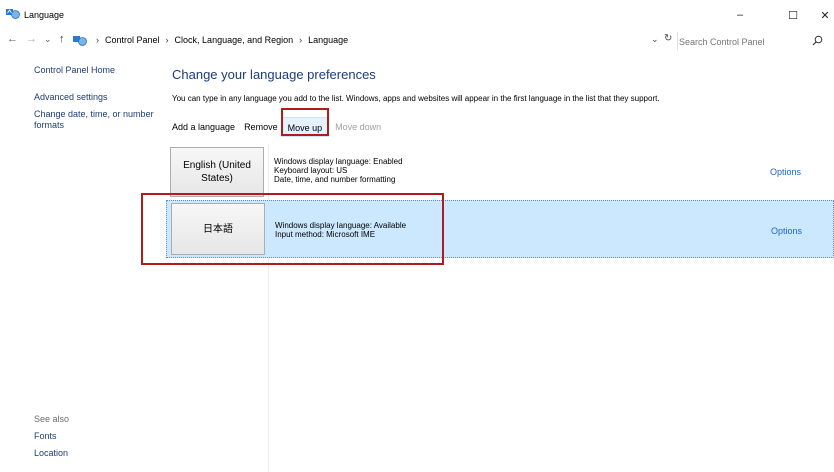  What do you see at coordinates (417, 14) in the screenshot?
I see `title-bar: Language – ☐ ✕` at bounding box center [417, 14].